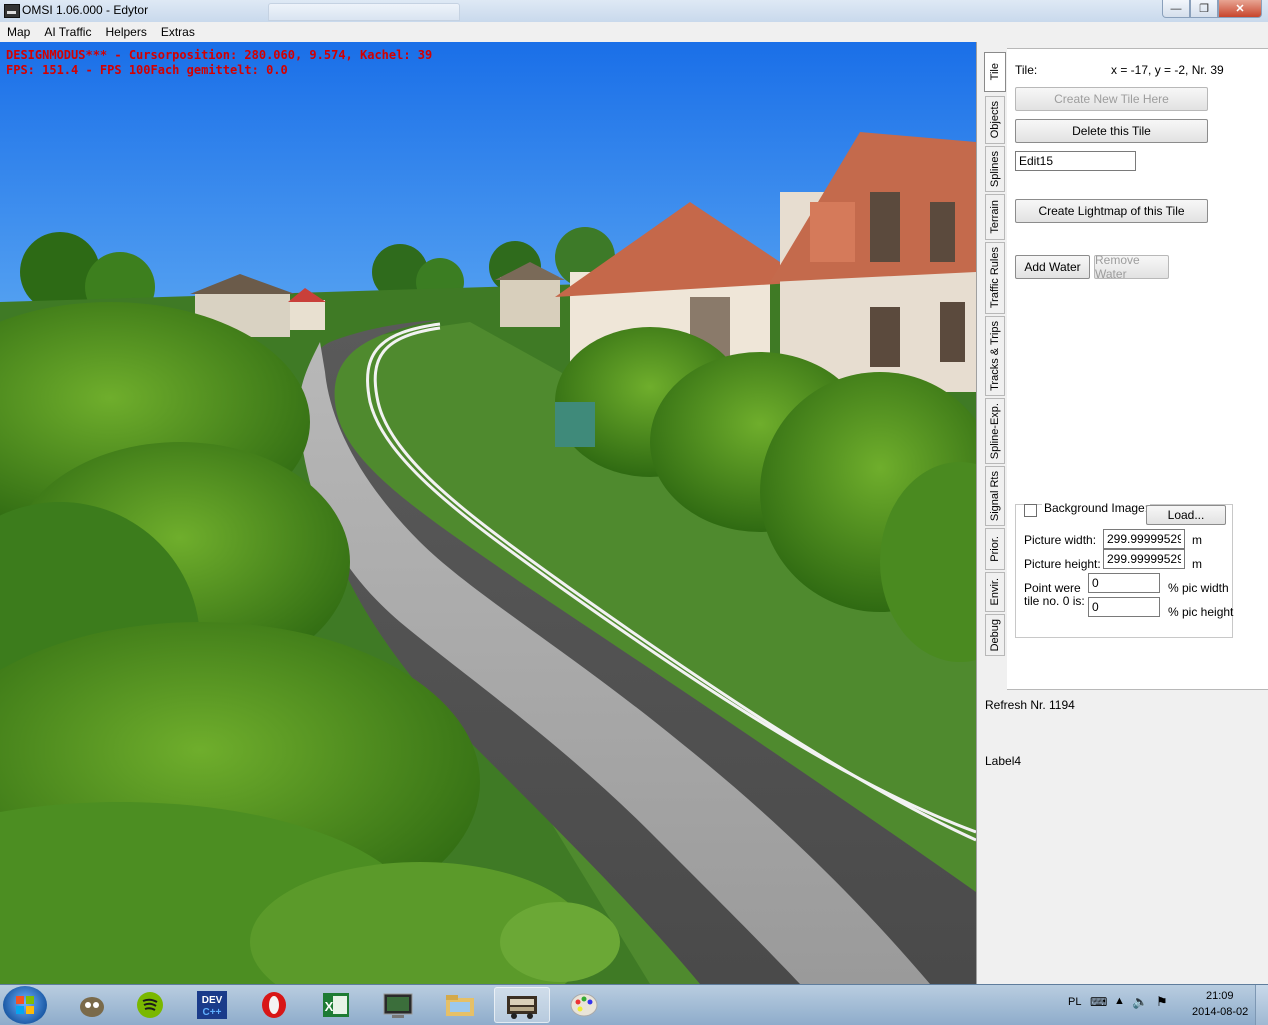 The width and height of the screenshot is (1268, 1025). I want to click on tab-terrain: Terrain, so click(995, 217).